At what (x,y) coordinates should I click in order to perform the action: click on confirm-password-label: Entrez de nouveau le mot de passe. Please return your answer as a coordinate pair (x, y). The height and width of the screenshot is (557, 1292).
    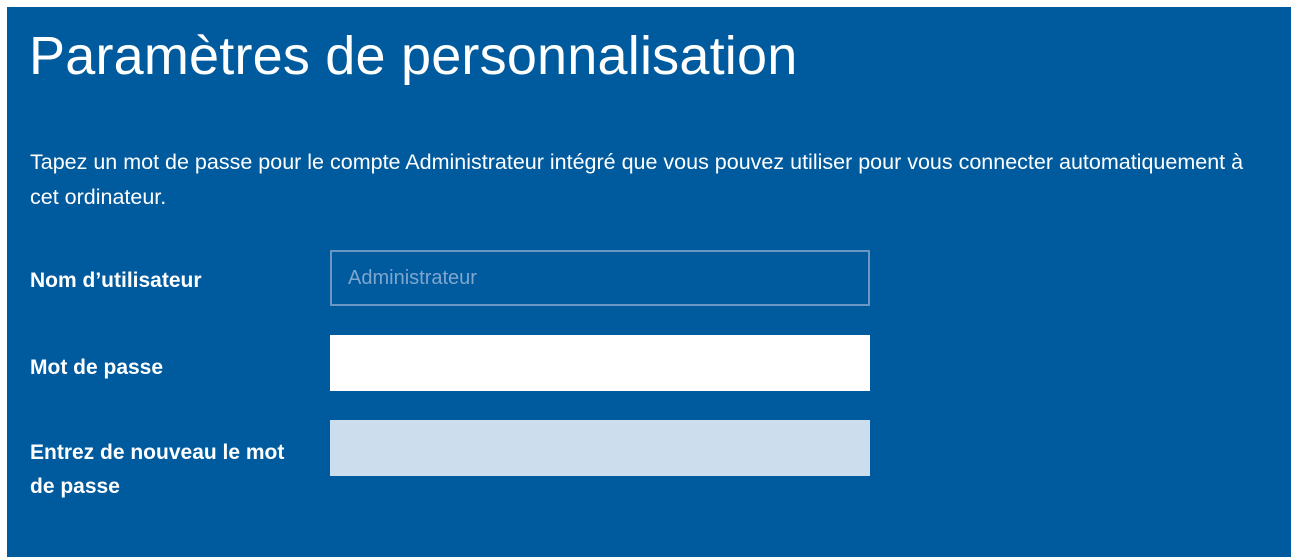
    Looking at the image, I should click on (157, 469).